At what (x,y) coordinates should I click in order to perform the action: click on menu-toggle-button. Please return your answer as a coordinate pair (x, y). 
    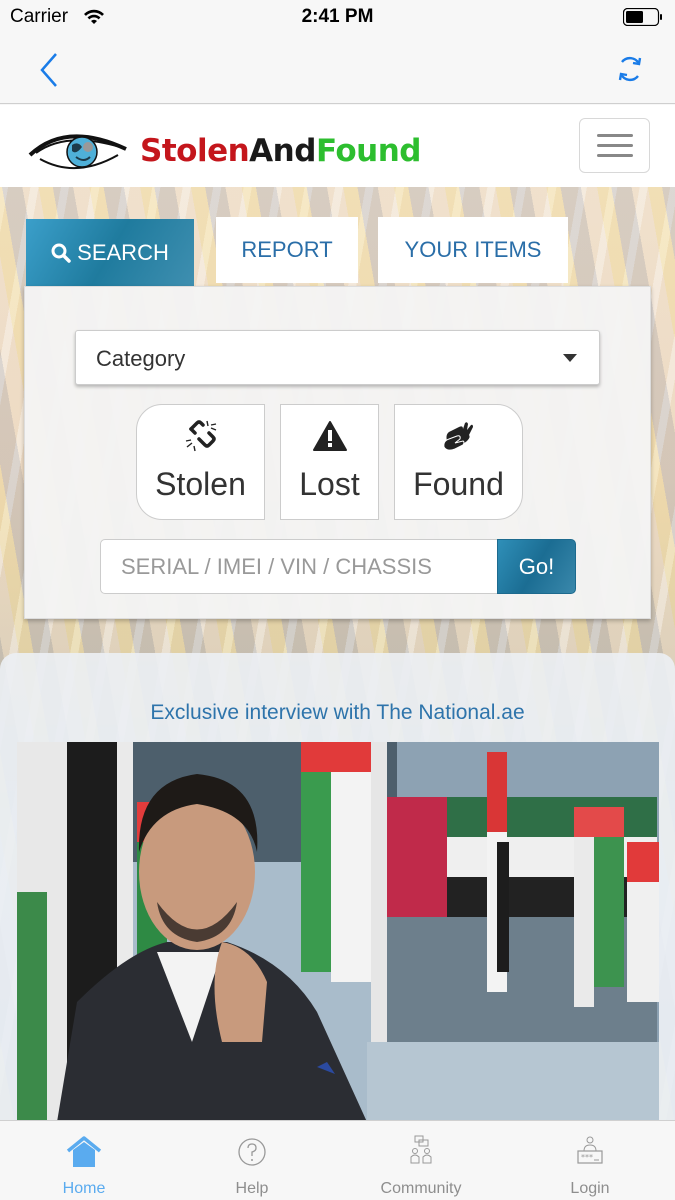
    Looking at the image, I should click on (614, 145).